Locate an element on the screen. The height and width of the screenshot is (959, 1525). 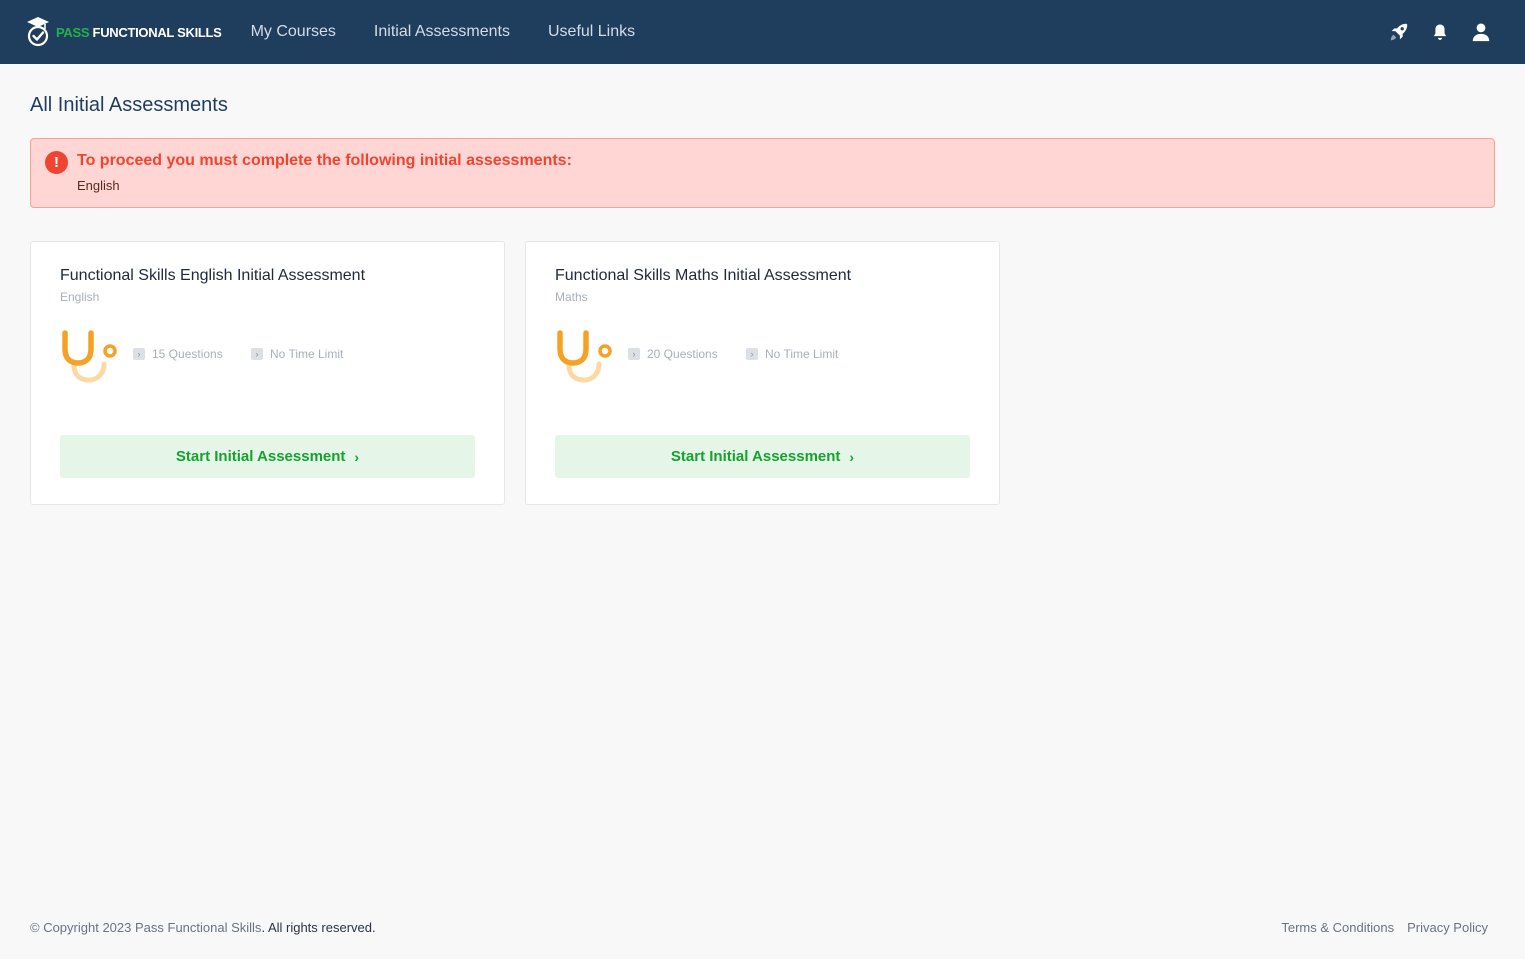
footer-links: Terms & Conditions Privacy Policy is located at coordinates (1378, 927).